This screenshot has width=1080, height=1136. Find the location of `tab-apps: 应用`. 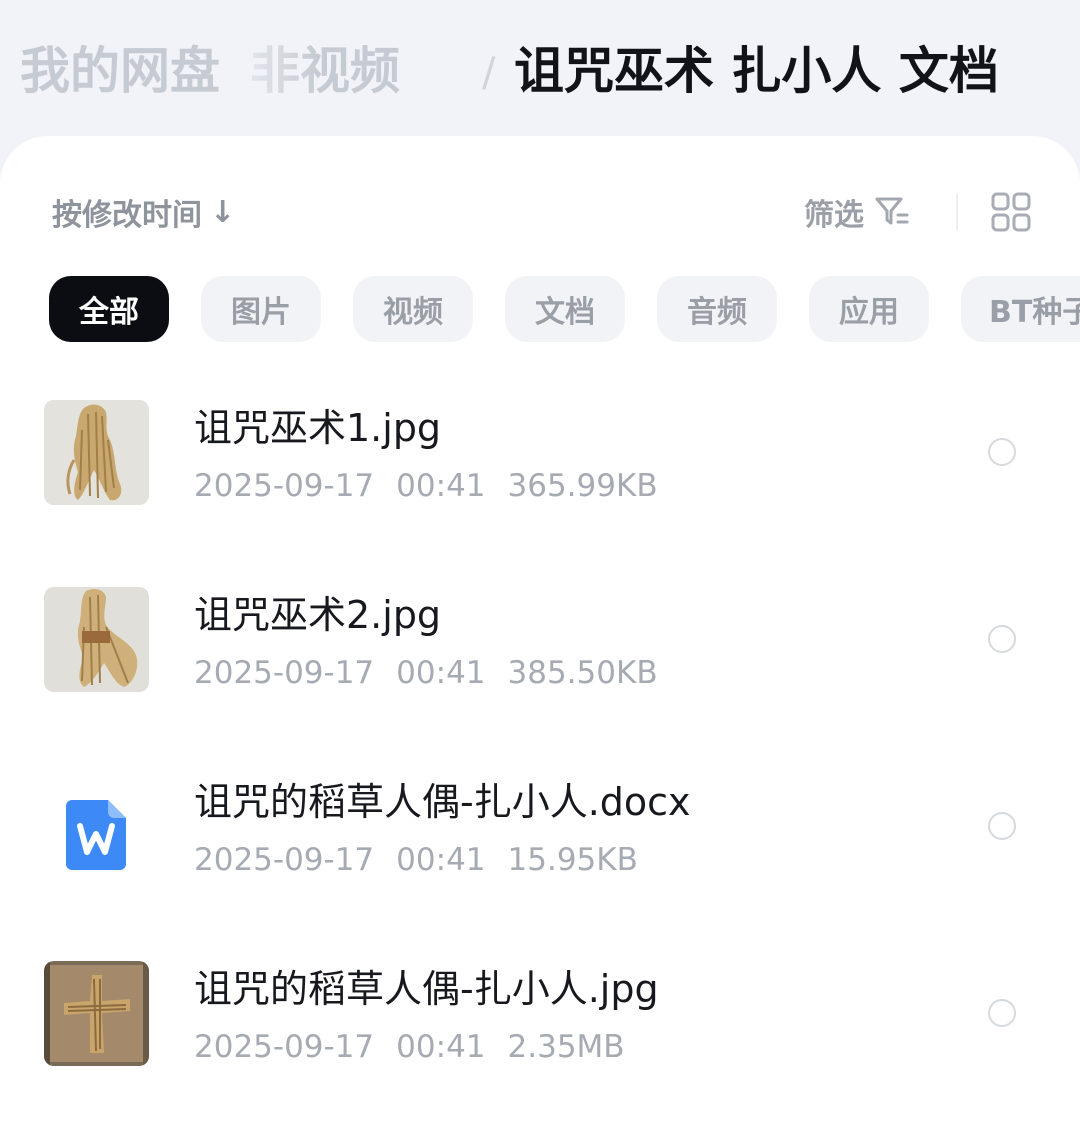

tab-apps: 应用 is located at coordinates (869, 309).